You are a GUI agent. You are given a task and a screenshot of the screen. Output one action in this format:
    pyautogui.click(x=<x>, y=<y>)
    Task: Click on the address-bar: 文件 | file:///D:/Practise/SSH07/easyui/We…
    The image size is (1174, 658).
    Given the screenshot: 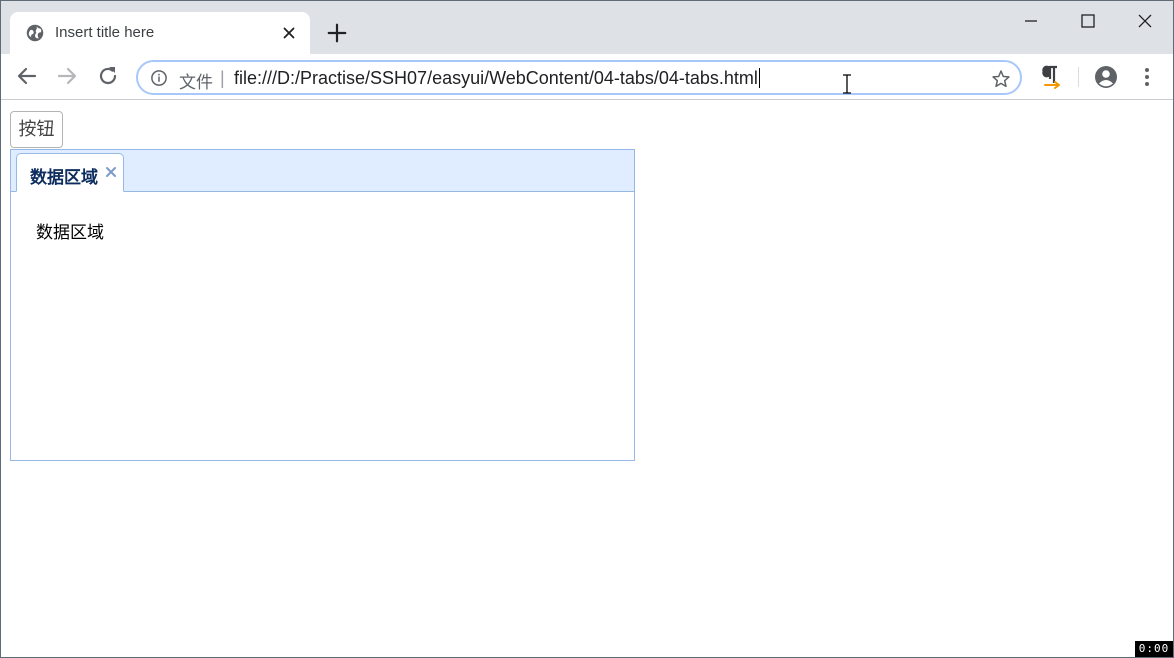 What is the action you would take?
    pyautogui.click(x=579, y=77)
    